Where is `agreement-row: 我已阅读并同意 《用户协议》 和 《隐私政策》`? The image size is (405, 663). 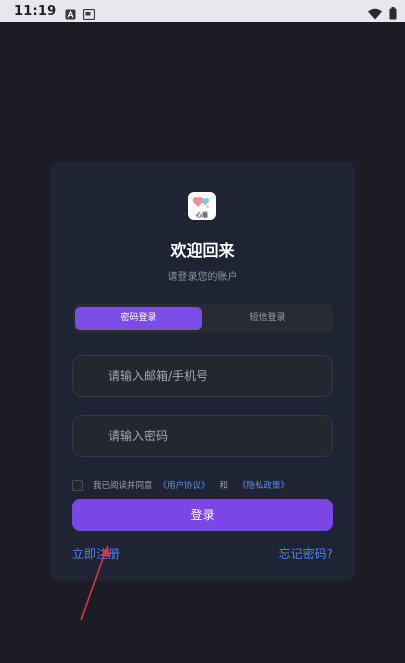 agreement-row: 我已阅读并同意 《用户协议》 和 《隐私政策》 is located at coordinates (180, 485).